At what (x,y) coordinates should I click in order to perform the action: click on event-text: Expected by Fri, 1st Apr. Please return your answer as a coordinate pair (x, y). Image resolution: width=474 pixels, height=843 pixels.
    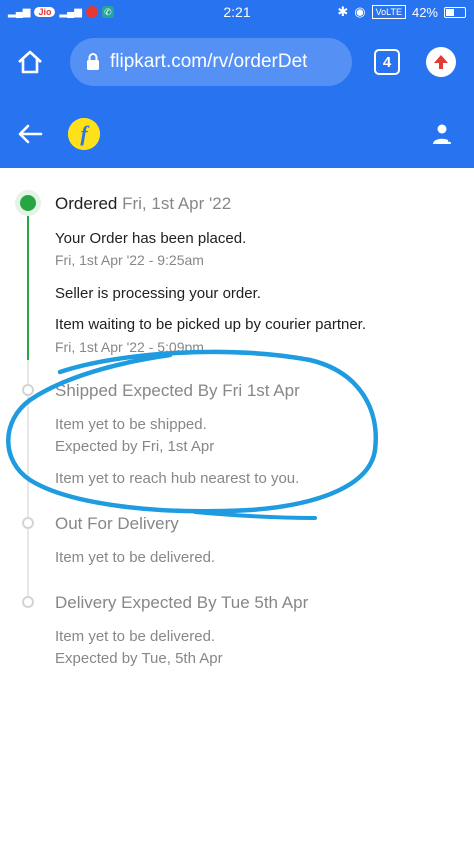
    Looking at the image, I should click on (135, 446).